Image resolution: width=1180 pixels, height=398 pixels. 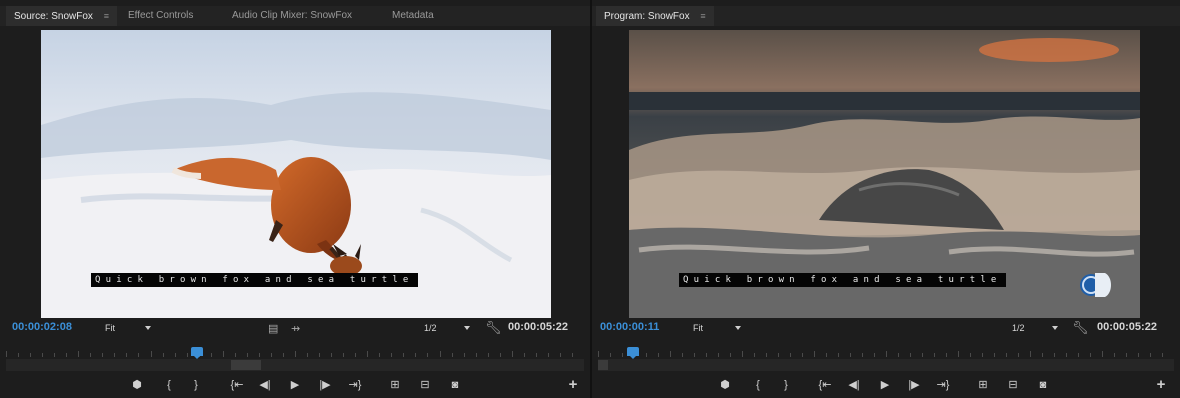 I want to click on program-time-ruler, so click(x=886, y=351).